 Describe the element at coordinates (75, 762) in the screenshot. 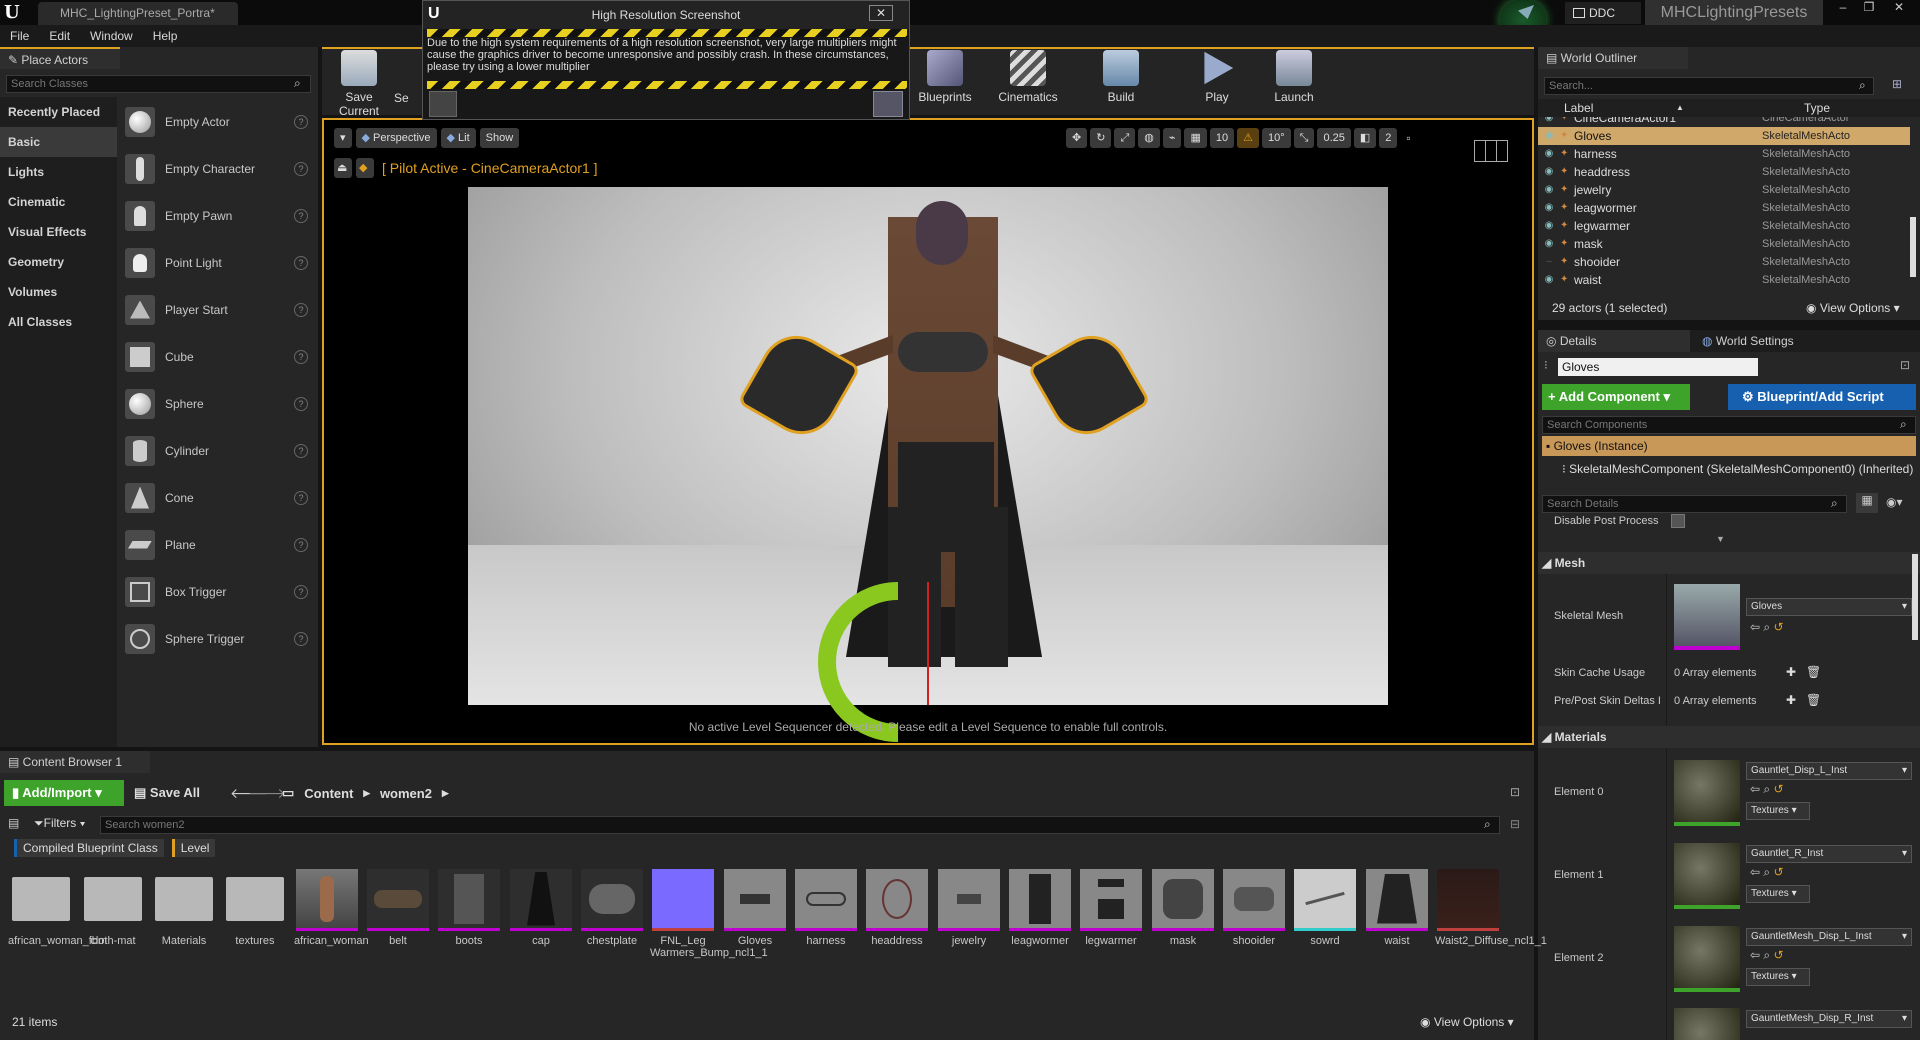

I see `content-browser-tab: ▤ Content Browser 1` at that location.